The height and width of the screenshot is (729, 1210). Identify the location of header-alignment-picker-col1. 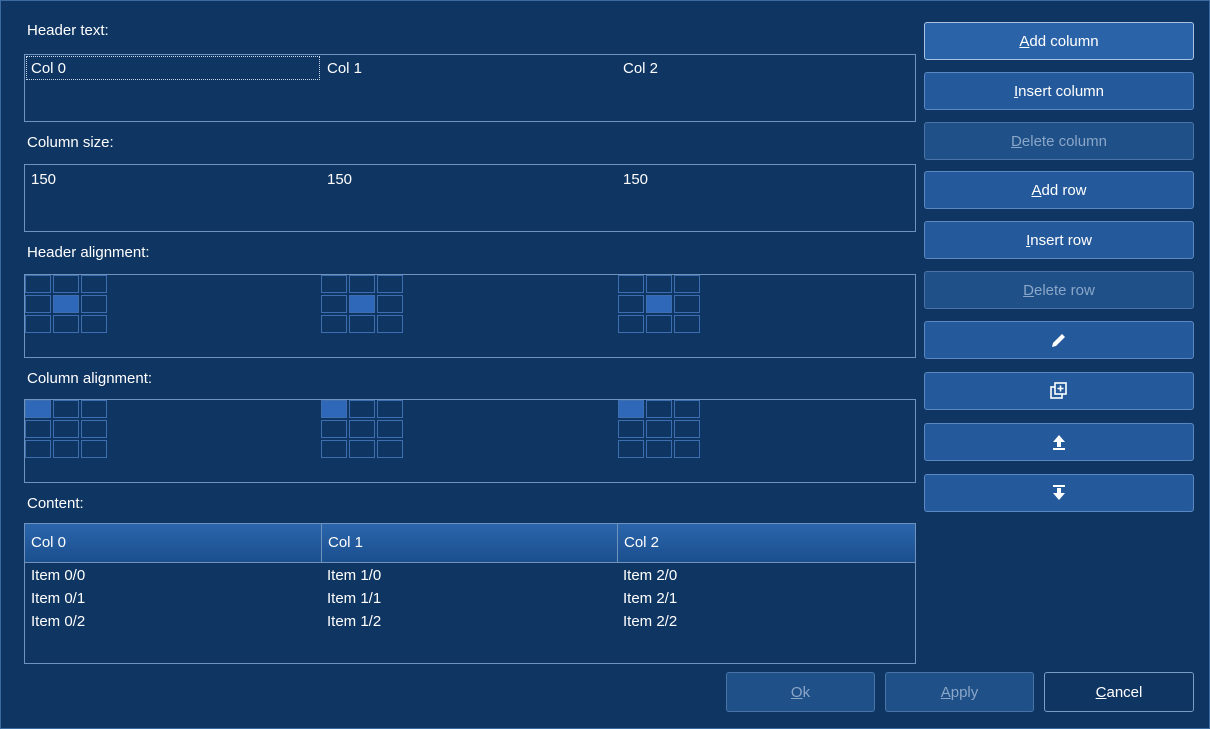
(362, 304).